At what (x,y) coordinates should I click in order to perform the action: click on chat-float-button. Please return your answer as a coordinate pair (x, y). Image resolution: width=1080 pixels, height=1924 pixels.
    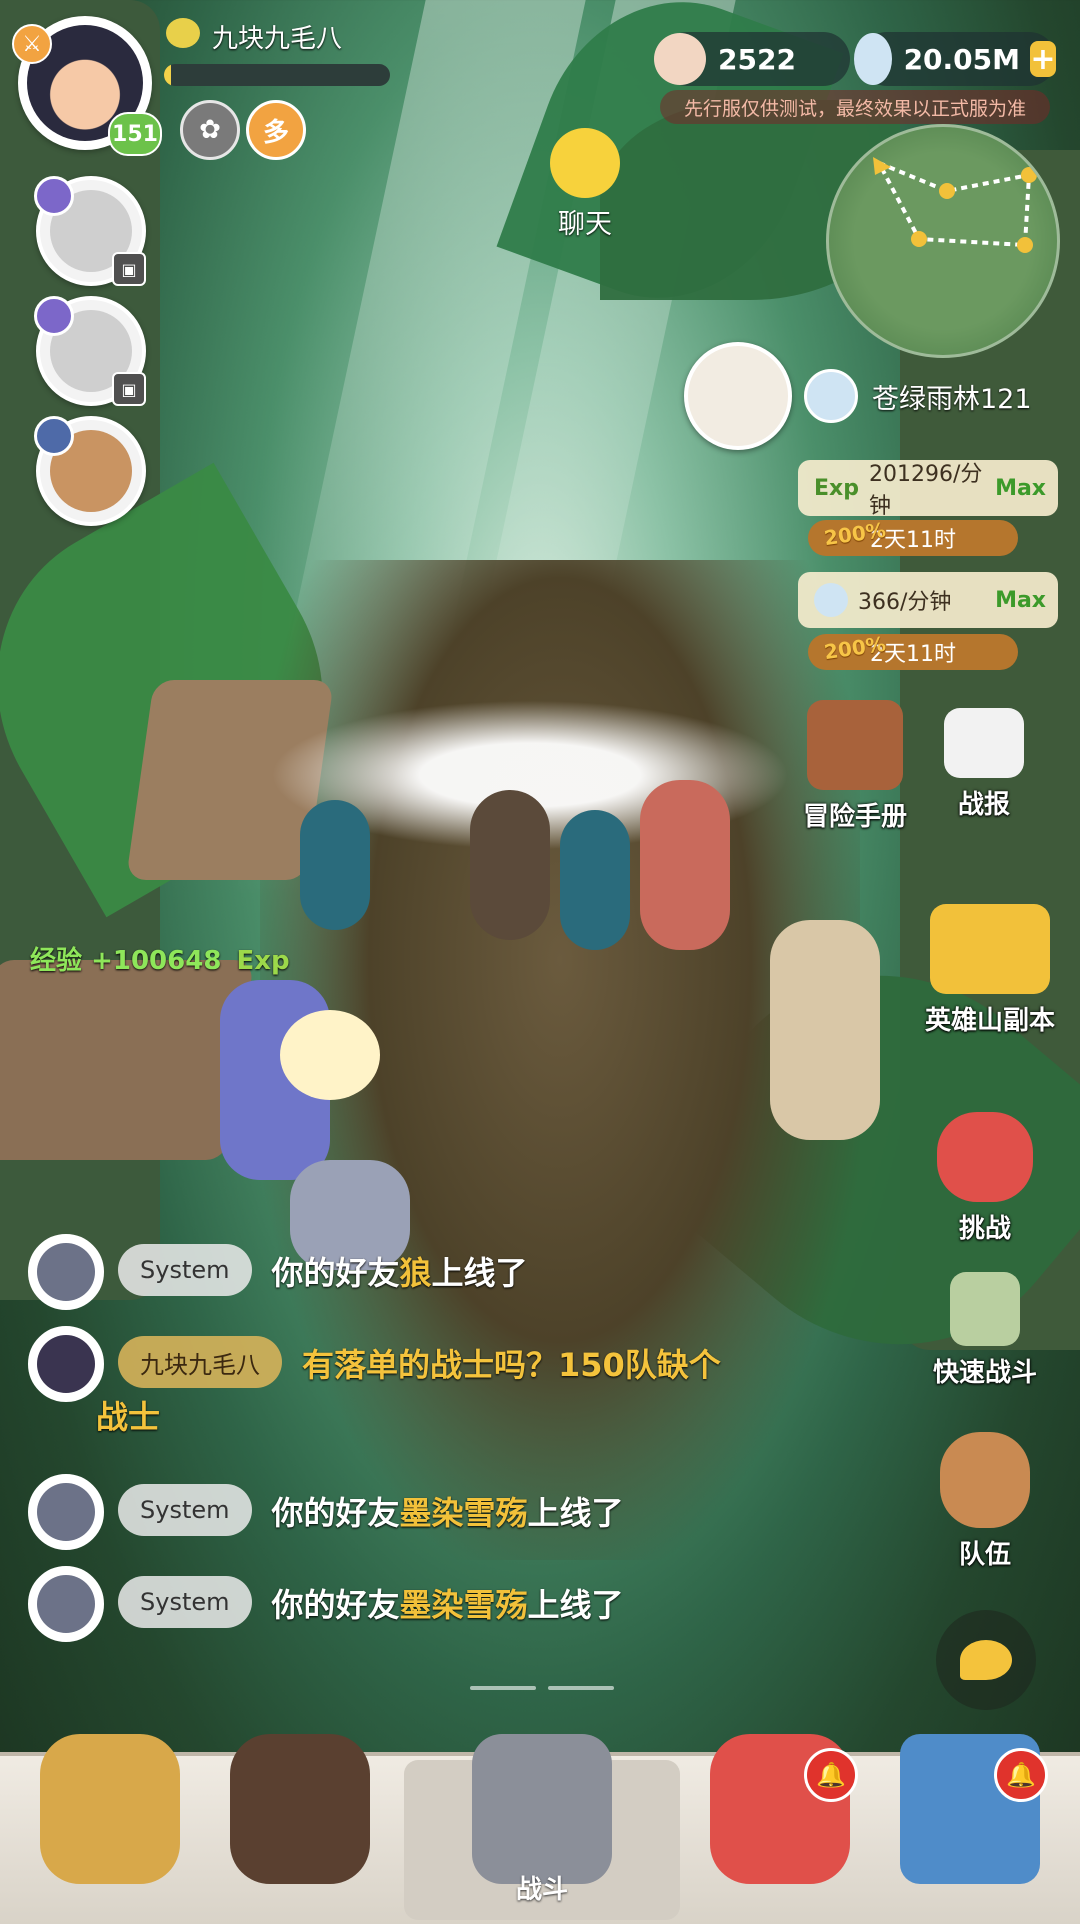
    Looking at the image, I should click on (986, 1660).